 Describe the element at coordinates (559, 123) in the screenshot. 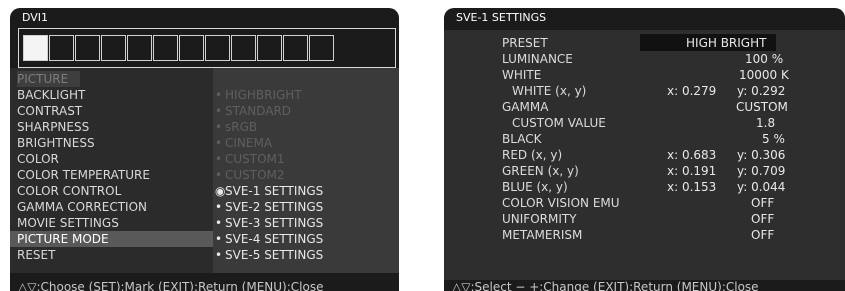

I see `row-custom-value: CUSTOM VALUE` at that location.